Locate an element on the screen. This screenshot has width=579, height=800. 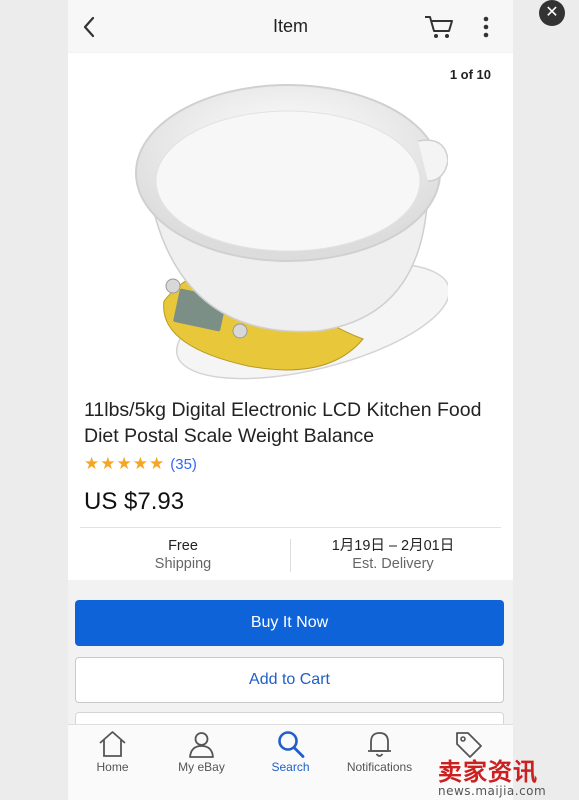
tab-home: Home is located at coordinates (112, 755).